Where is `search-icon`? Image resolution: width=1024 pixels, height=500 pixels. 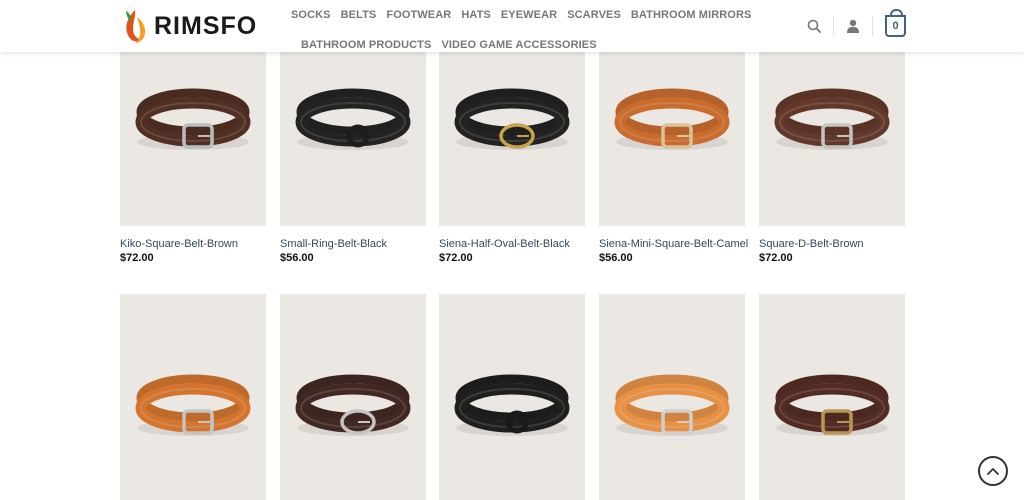
search-icon is located at coordinates (814, 26).